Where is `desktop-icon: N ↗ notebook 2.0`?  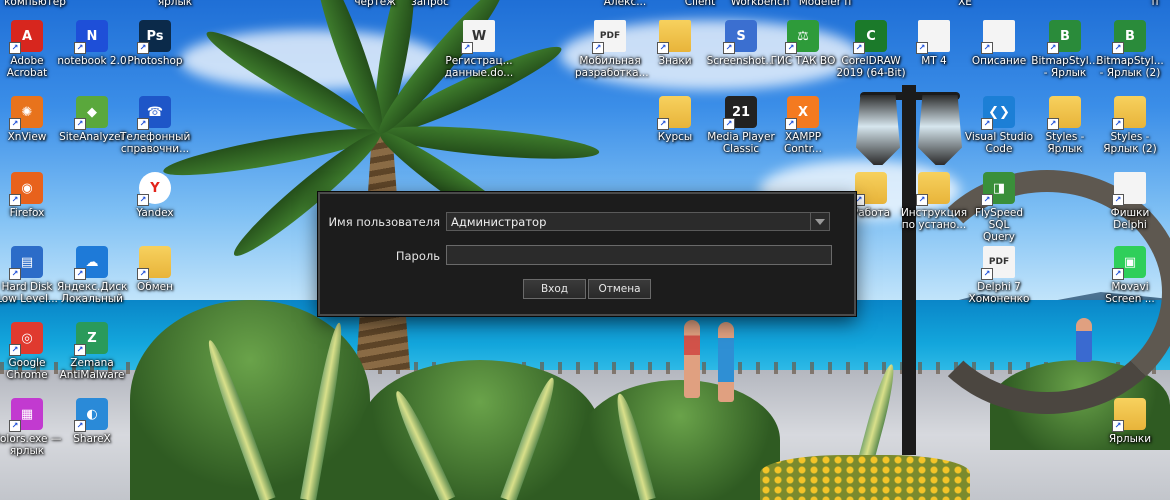
desktop-icon: N ↗ notebook 2.0 is located at coordinates (92, 43).